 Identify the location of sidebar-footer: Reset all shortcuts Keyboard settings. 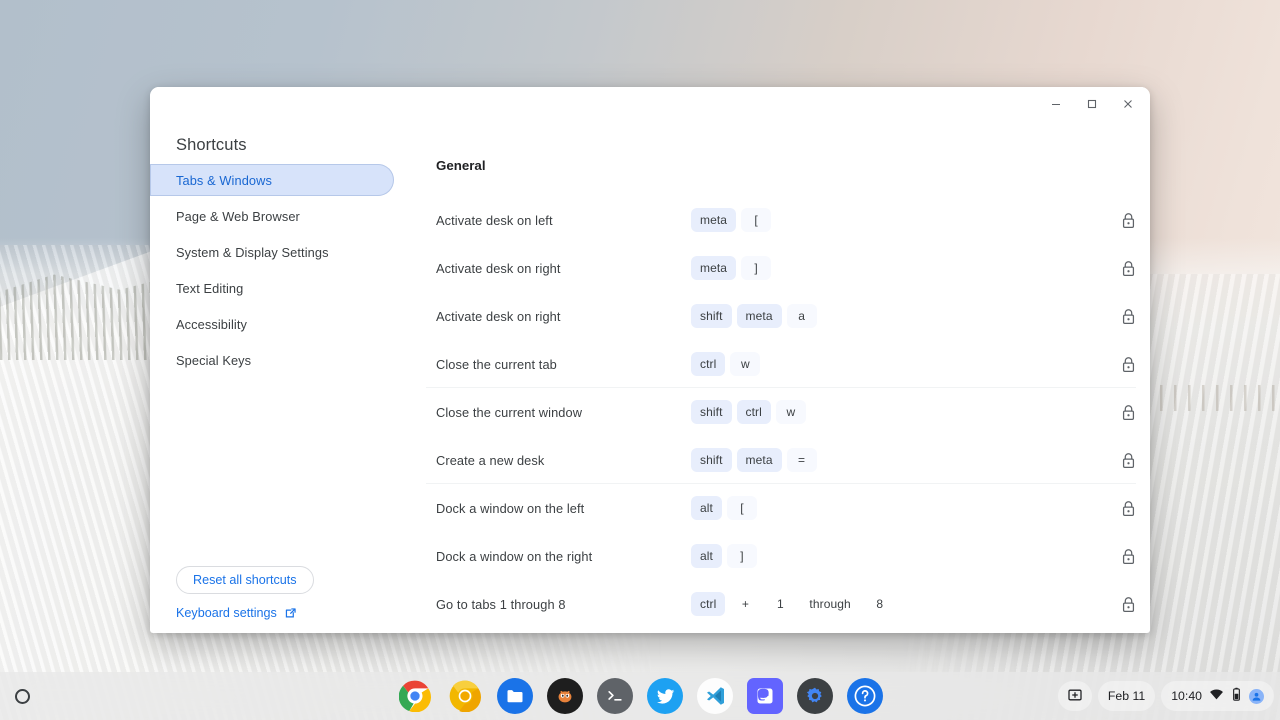
(284, 594).